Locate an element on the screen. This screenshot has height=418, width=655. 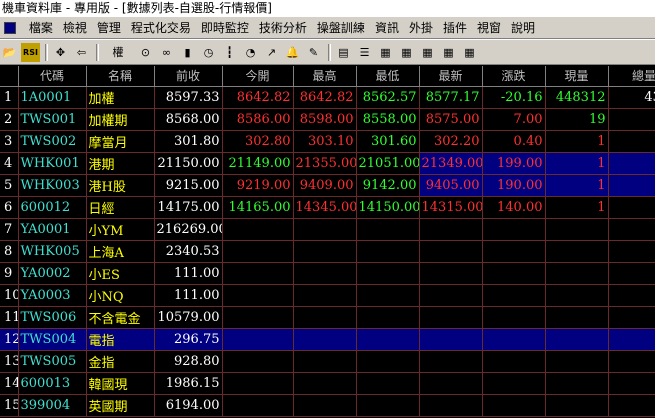
table-row: 14600013韓國現1986.15 is located at coordinates (327, 383).